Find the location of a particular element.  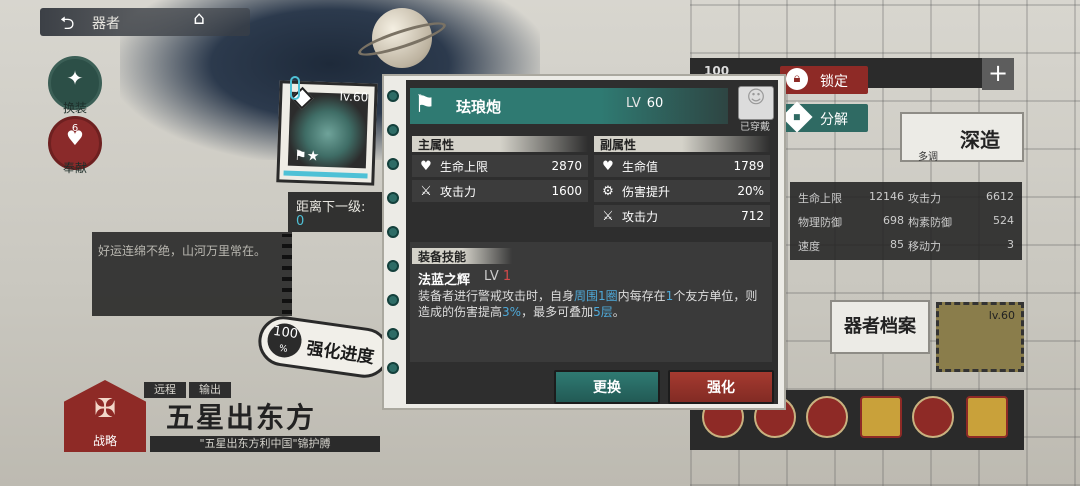

swap-outfit-label: 换装 is located at coordinates (74, 108).